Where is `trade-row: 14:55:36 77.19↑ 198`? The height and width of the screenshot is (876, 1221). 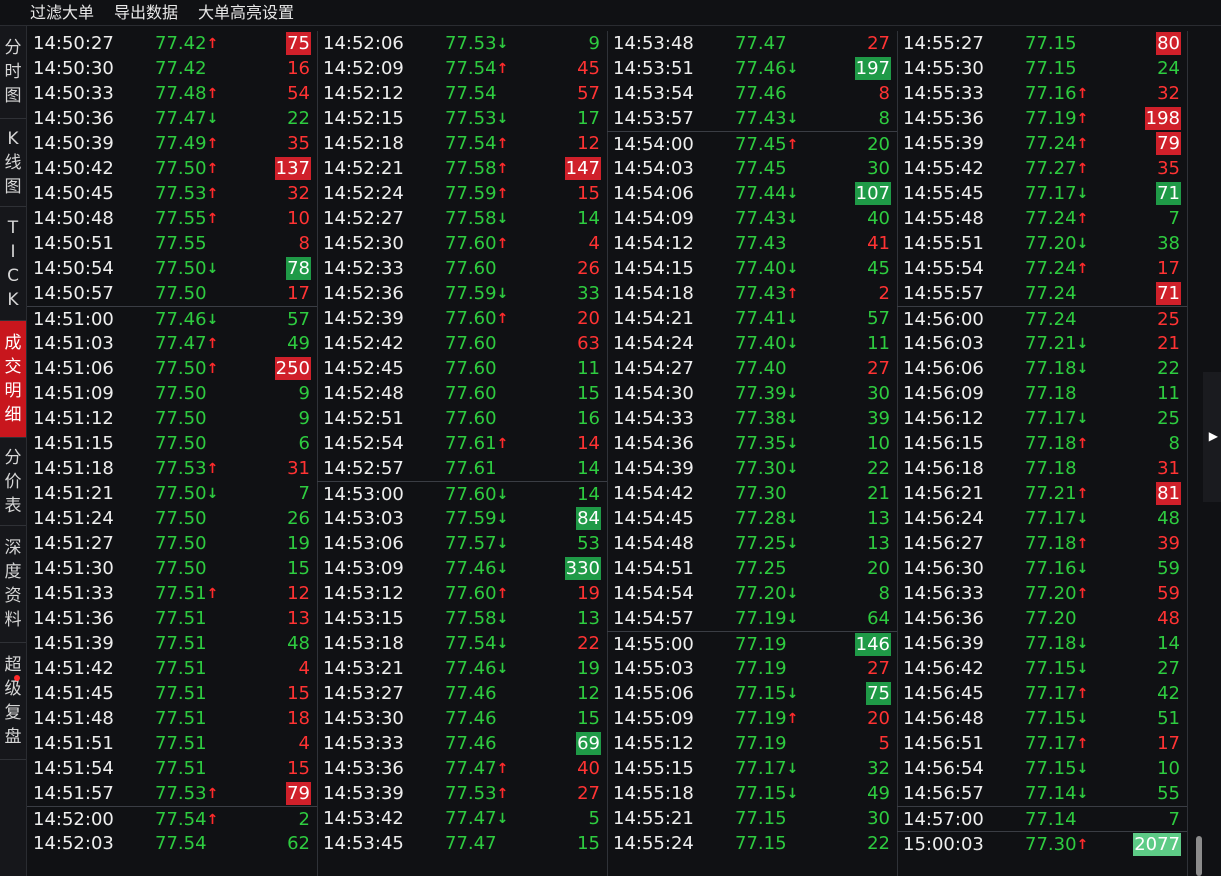 trade-row: 14:55:36 77.19↑ 198 is located at coordinates (1042, 118).